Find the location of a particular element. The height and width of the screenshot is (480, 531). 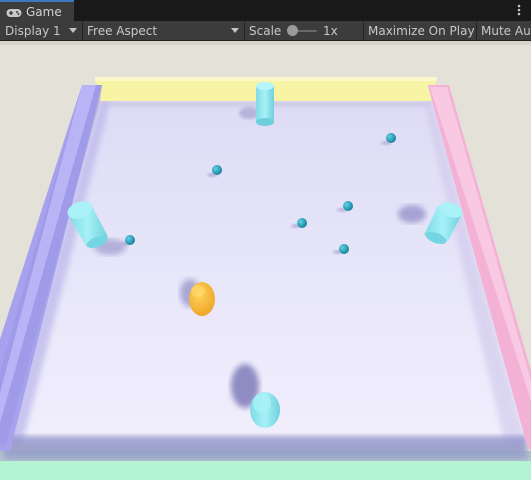

mute-audio-label: Mute Audio is located at coordinates (506, 30).